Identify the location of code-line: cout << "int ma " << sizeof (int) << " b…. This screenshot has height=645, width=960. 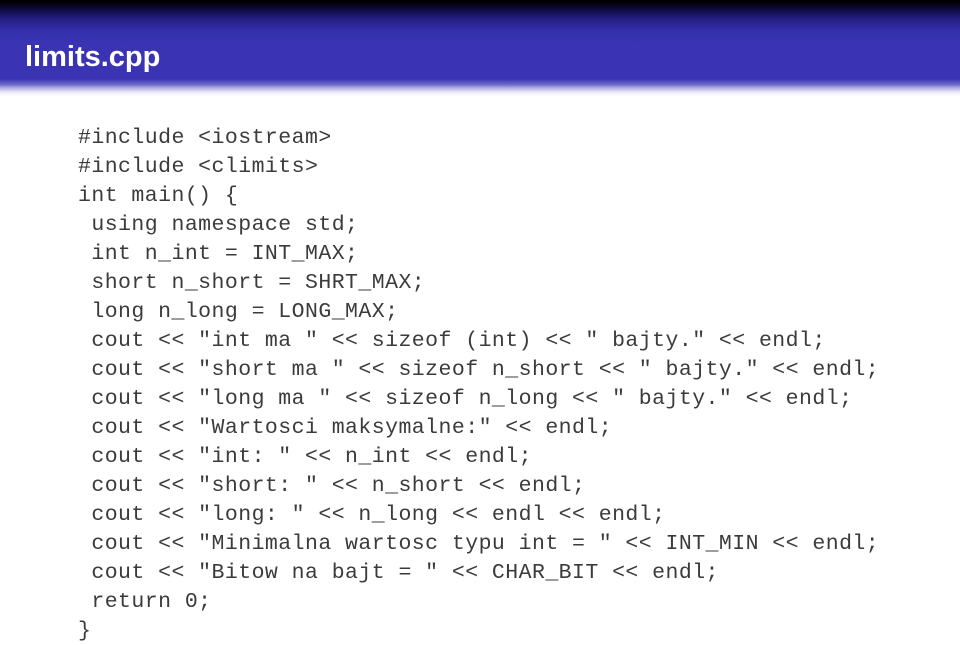
(452, 341).